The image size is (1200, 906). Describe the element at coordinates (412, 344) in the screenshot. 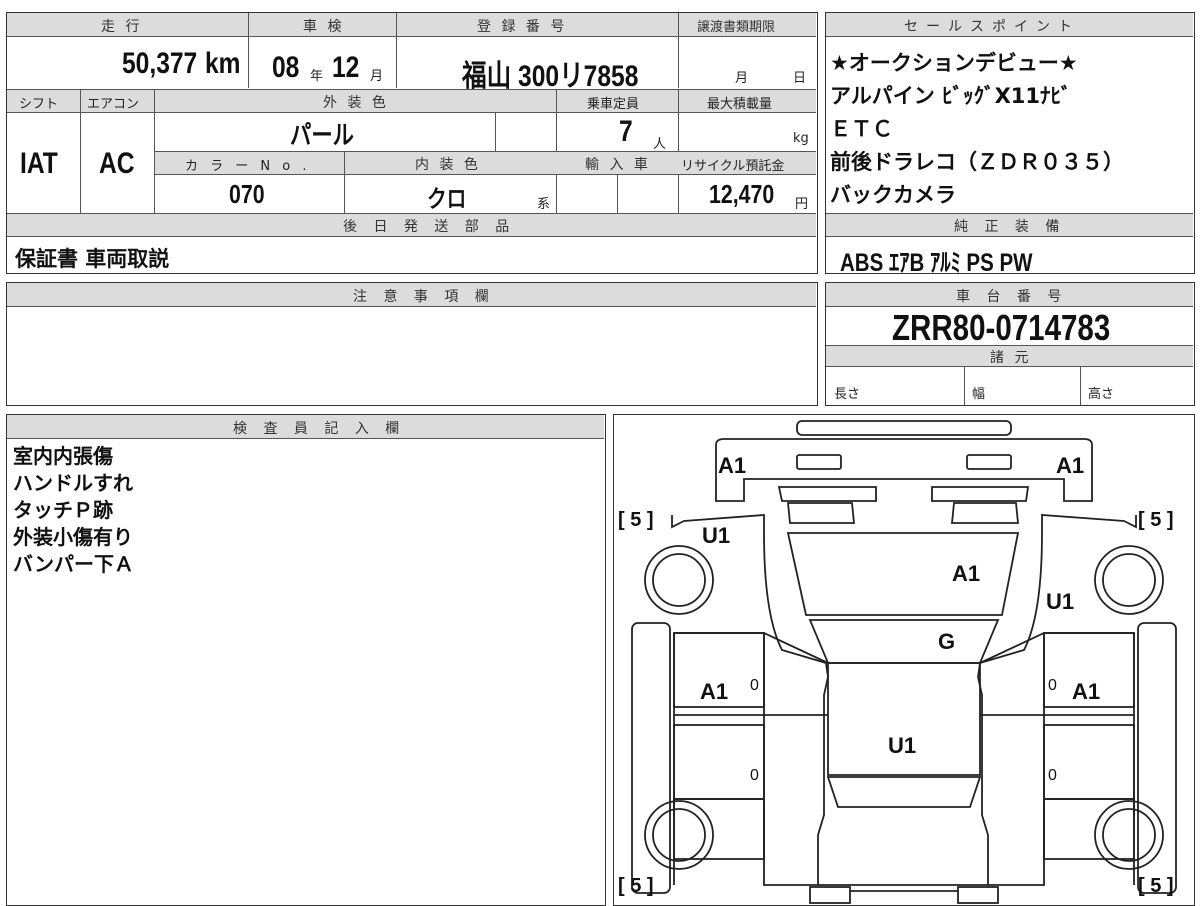

I see `caution-panel: 注 意 事 項 欄` at that location.